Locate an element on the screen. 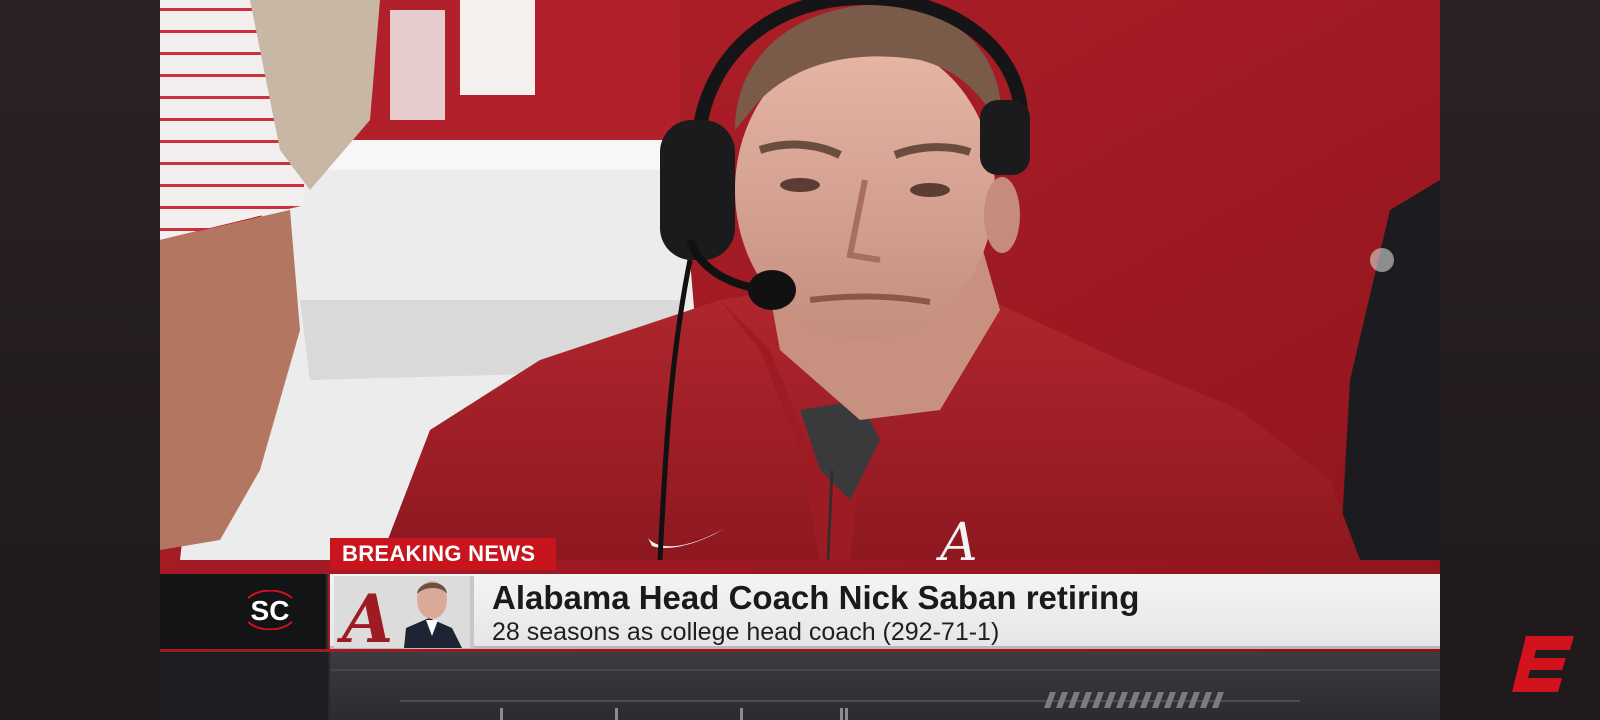 This screenshot has width=1600, height=720. headshot-image: A is located at coordinates (402, 612).